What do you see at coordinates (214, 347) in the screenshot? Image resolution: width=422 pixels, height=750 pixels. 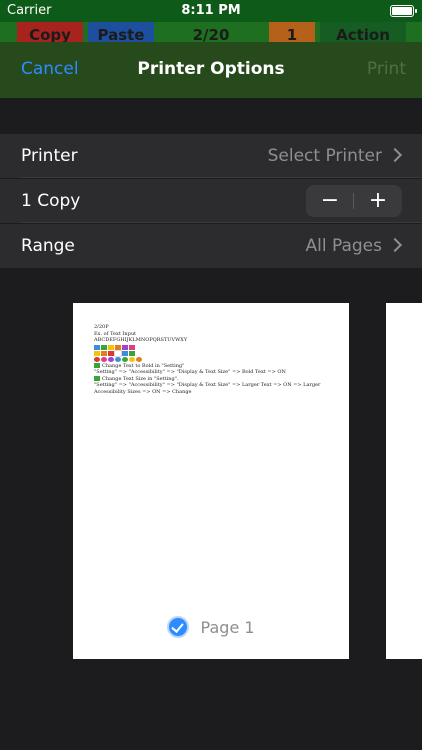 I see `heart-emoji-row` at bounding box center [214, 347].